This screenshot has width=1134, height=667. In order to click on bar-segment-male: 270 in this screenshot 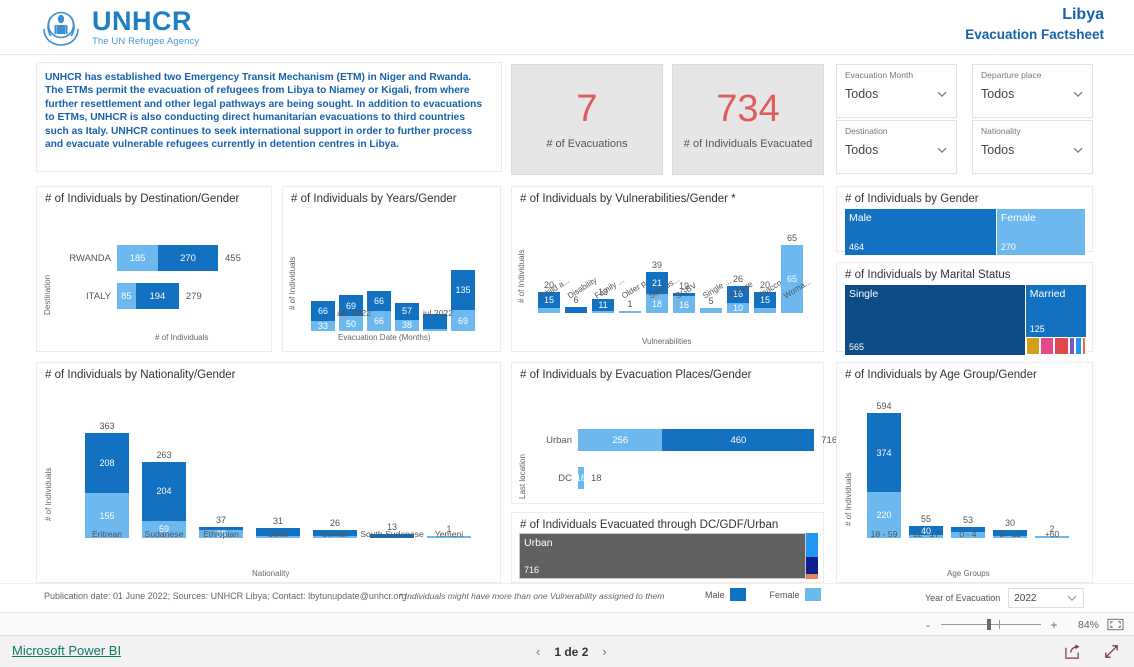, I will do `click(188, 258)`.